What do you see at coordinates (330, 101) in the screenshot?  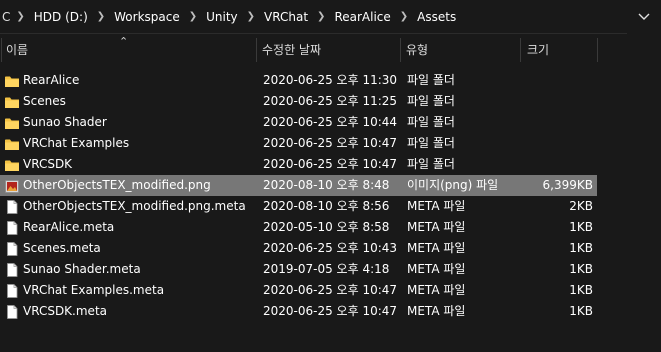 I see `file-date: 2020-06-25 오후 11:25` at bounding box center [330, 101].